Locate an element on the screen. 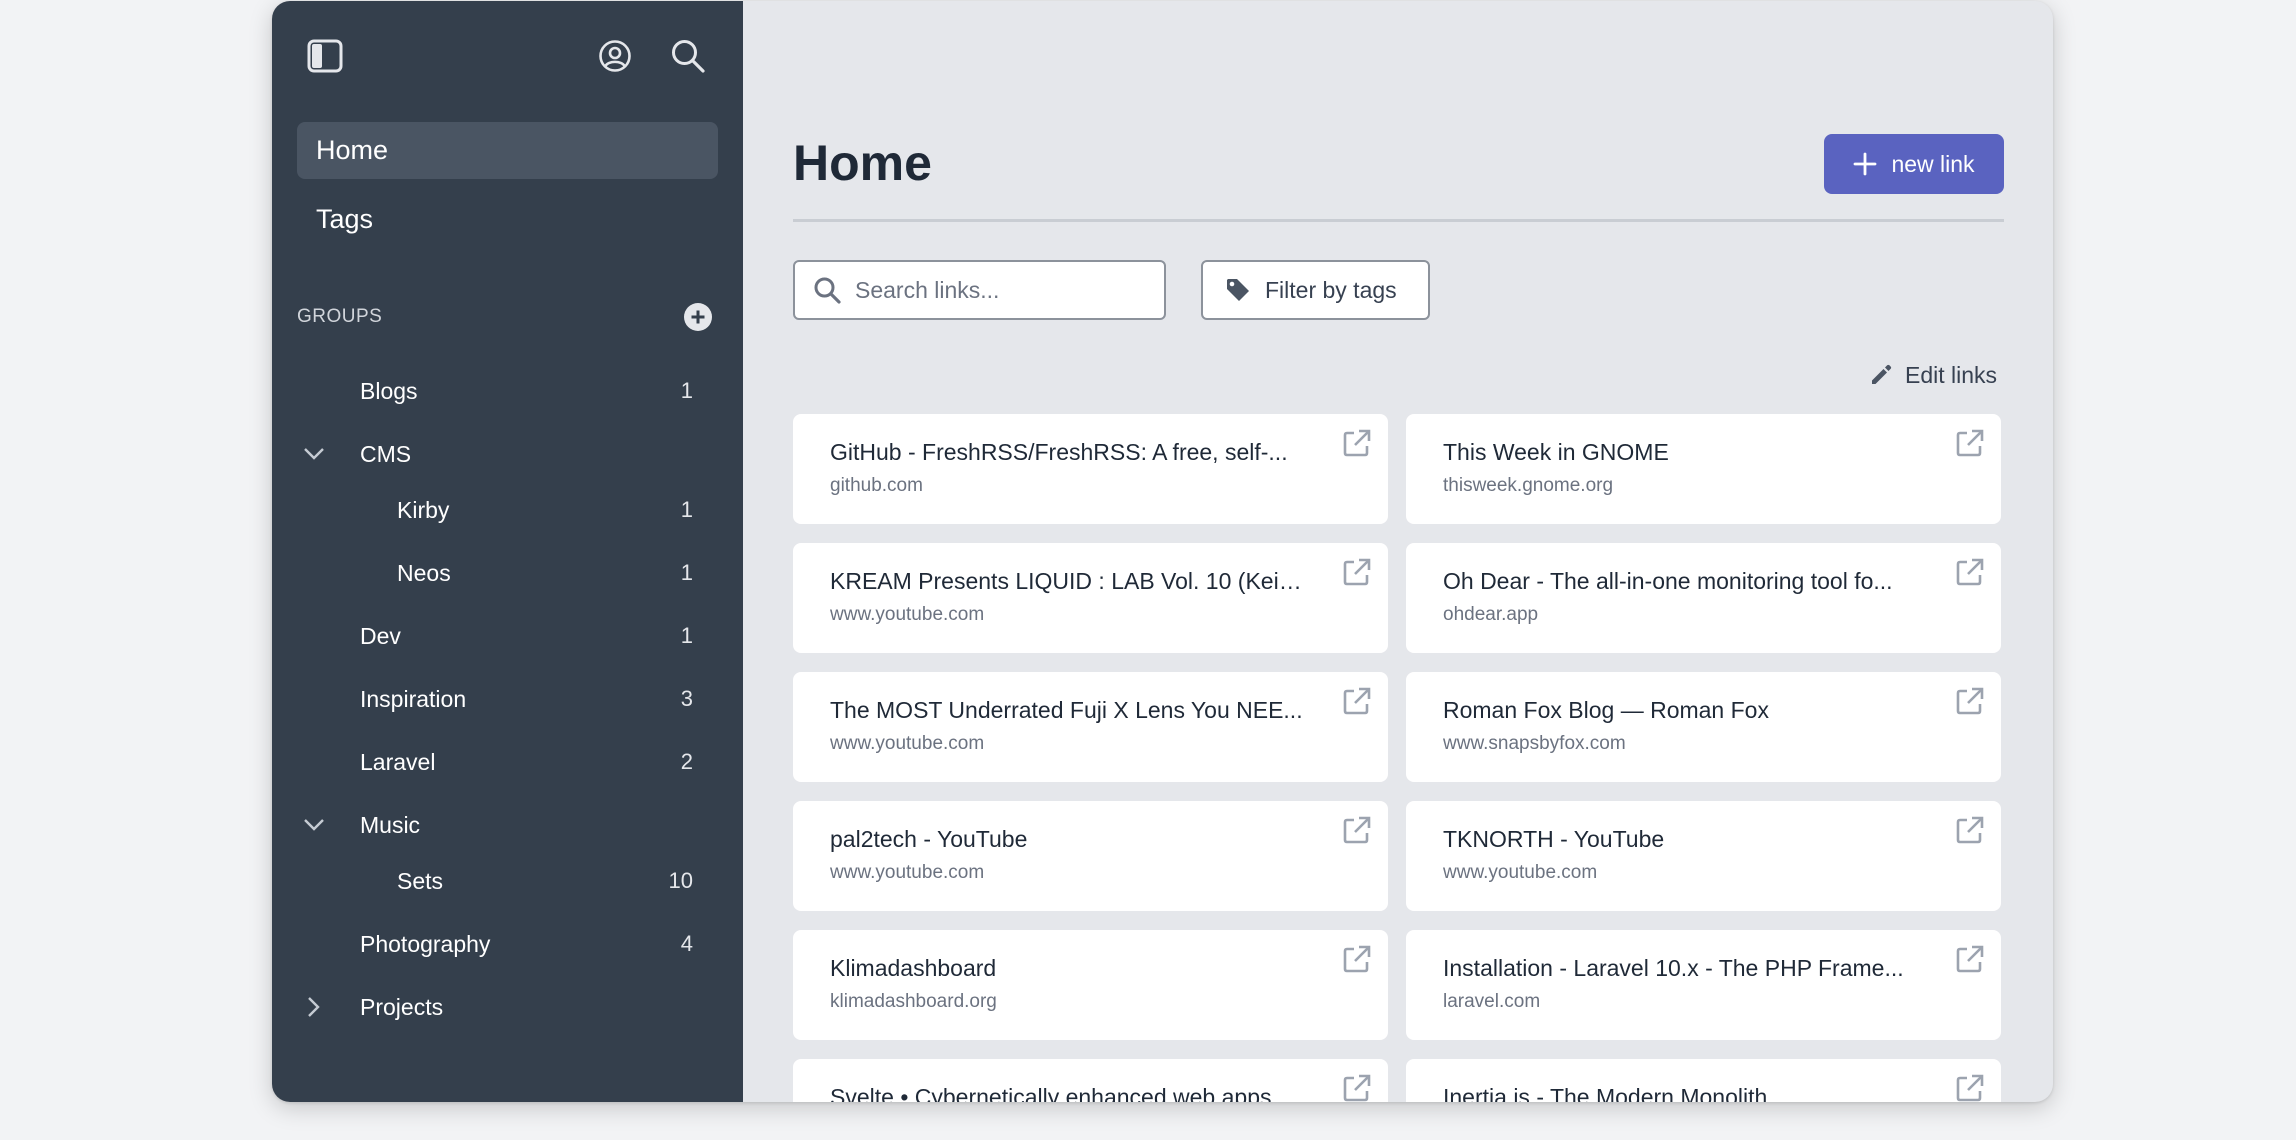 The image size is (2296, 1140). group-item: Inspiration 3 is located at coordinates (507, 699).